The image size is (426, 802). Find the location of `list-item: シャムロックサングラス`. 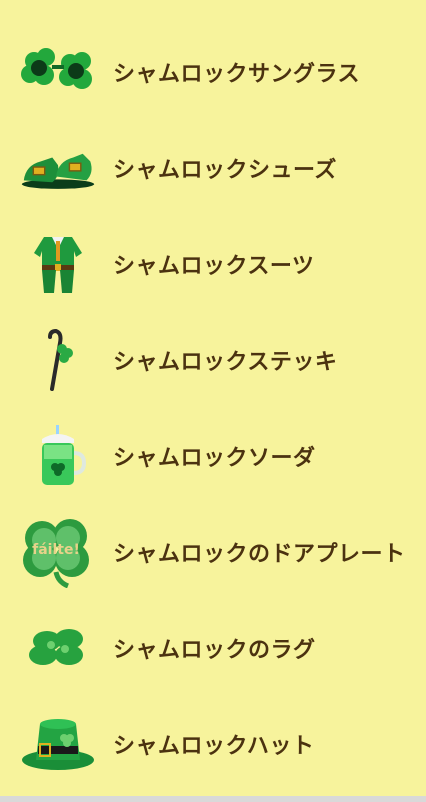

list-item: シャムロックサングラス is located at coordinates (213, 72).